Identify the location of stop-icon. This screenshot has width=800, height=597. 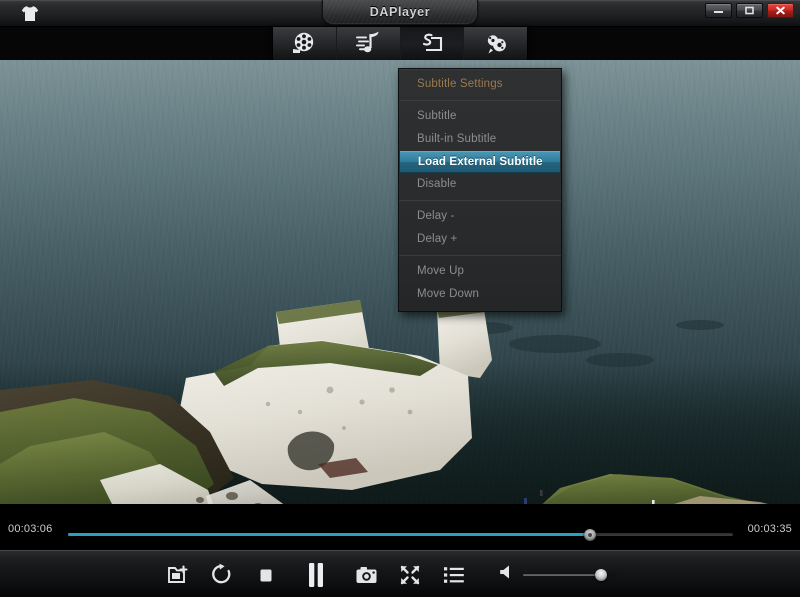
(266, 575).